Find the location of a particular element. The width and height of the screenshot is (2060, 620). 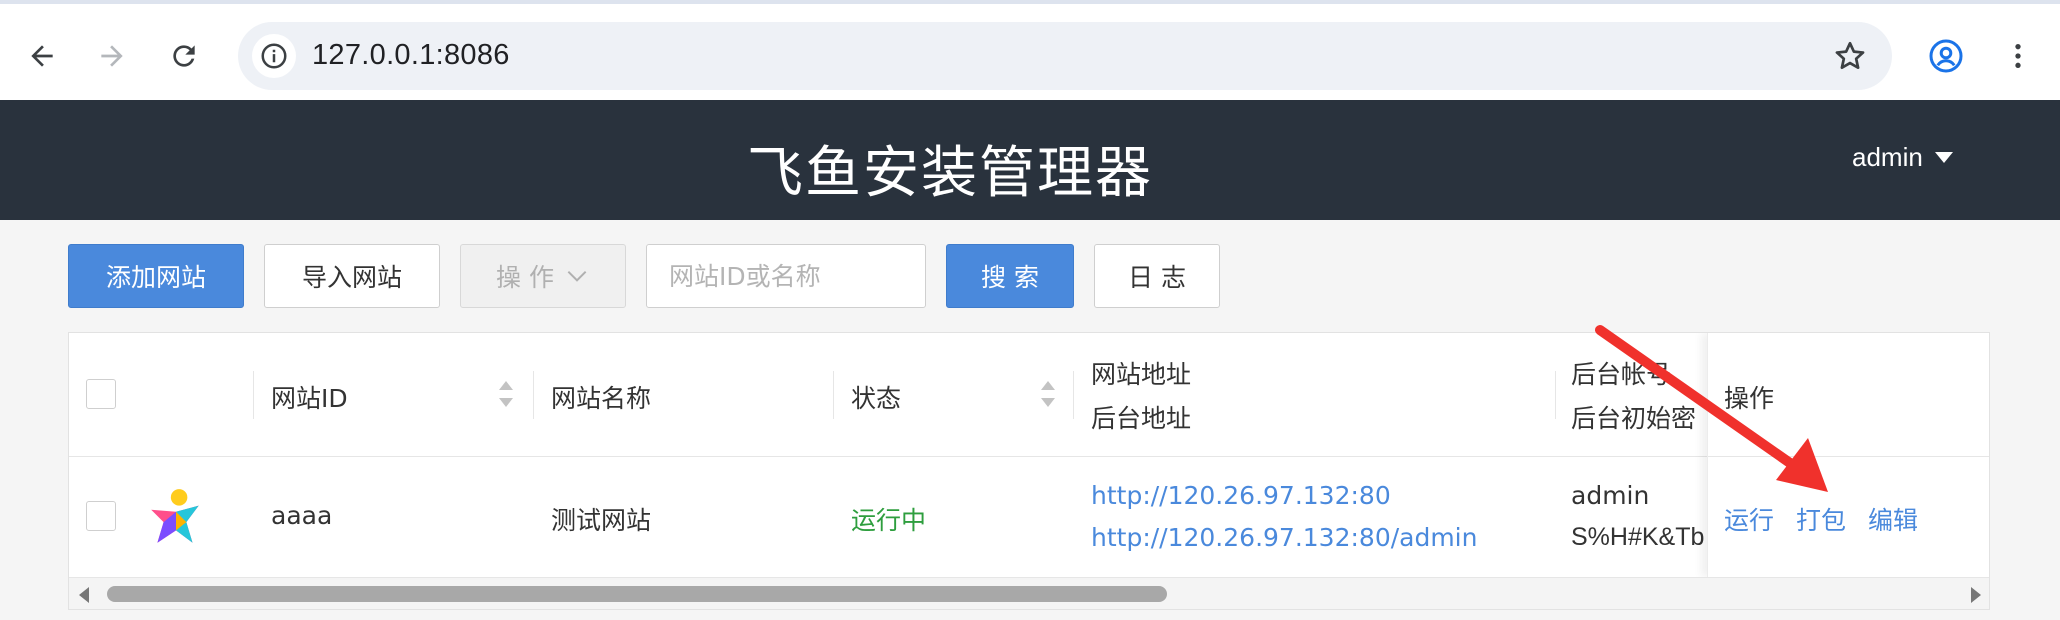

header-site-name: 网站名称 is located at coordinates (601, 398).